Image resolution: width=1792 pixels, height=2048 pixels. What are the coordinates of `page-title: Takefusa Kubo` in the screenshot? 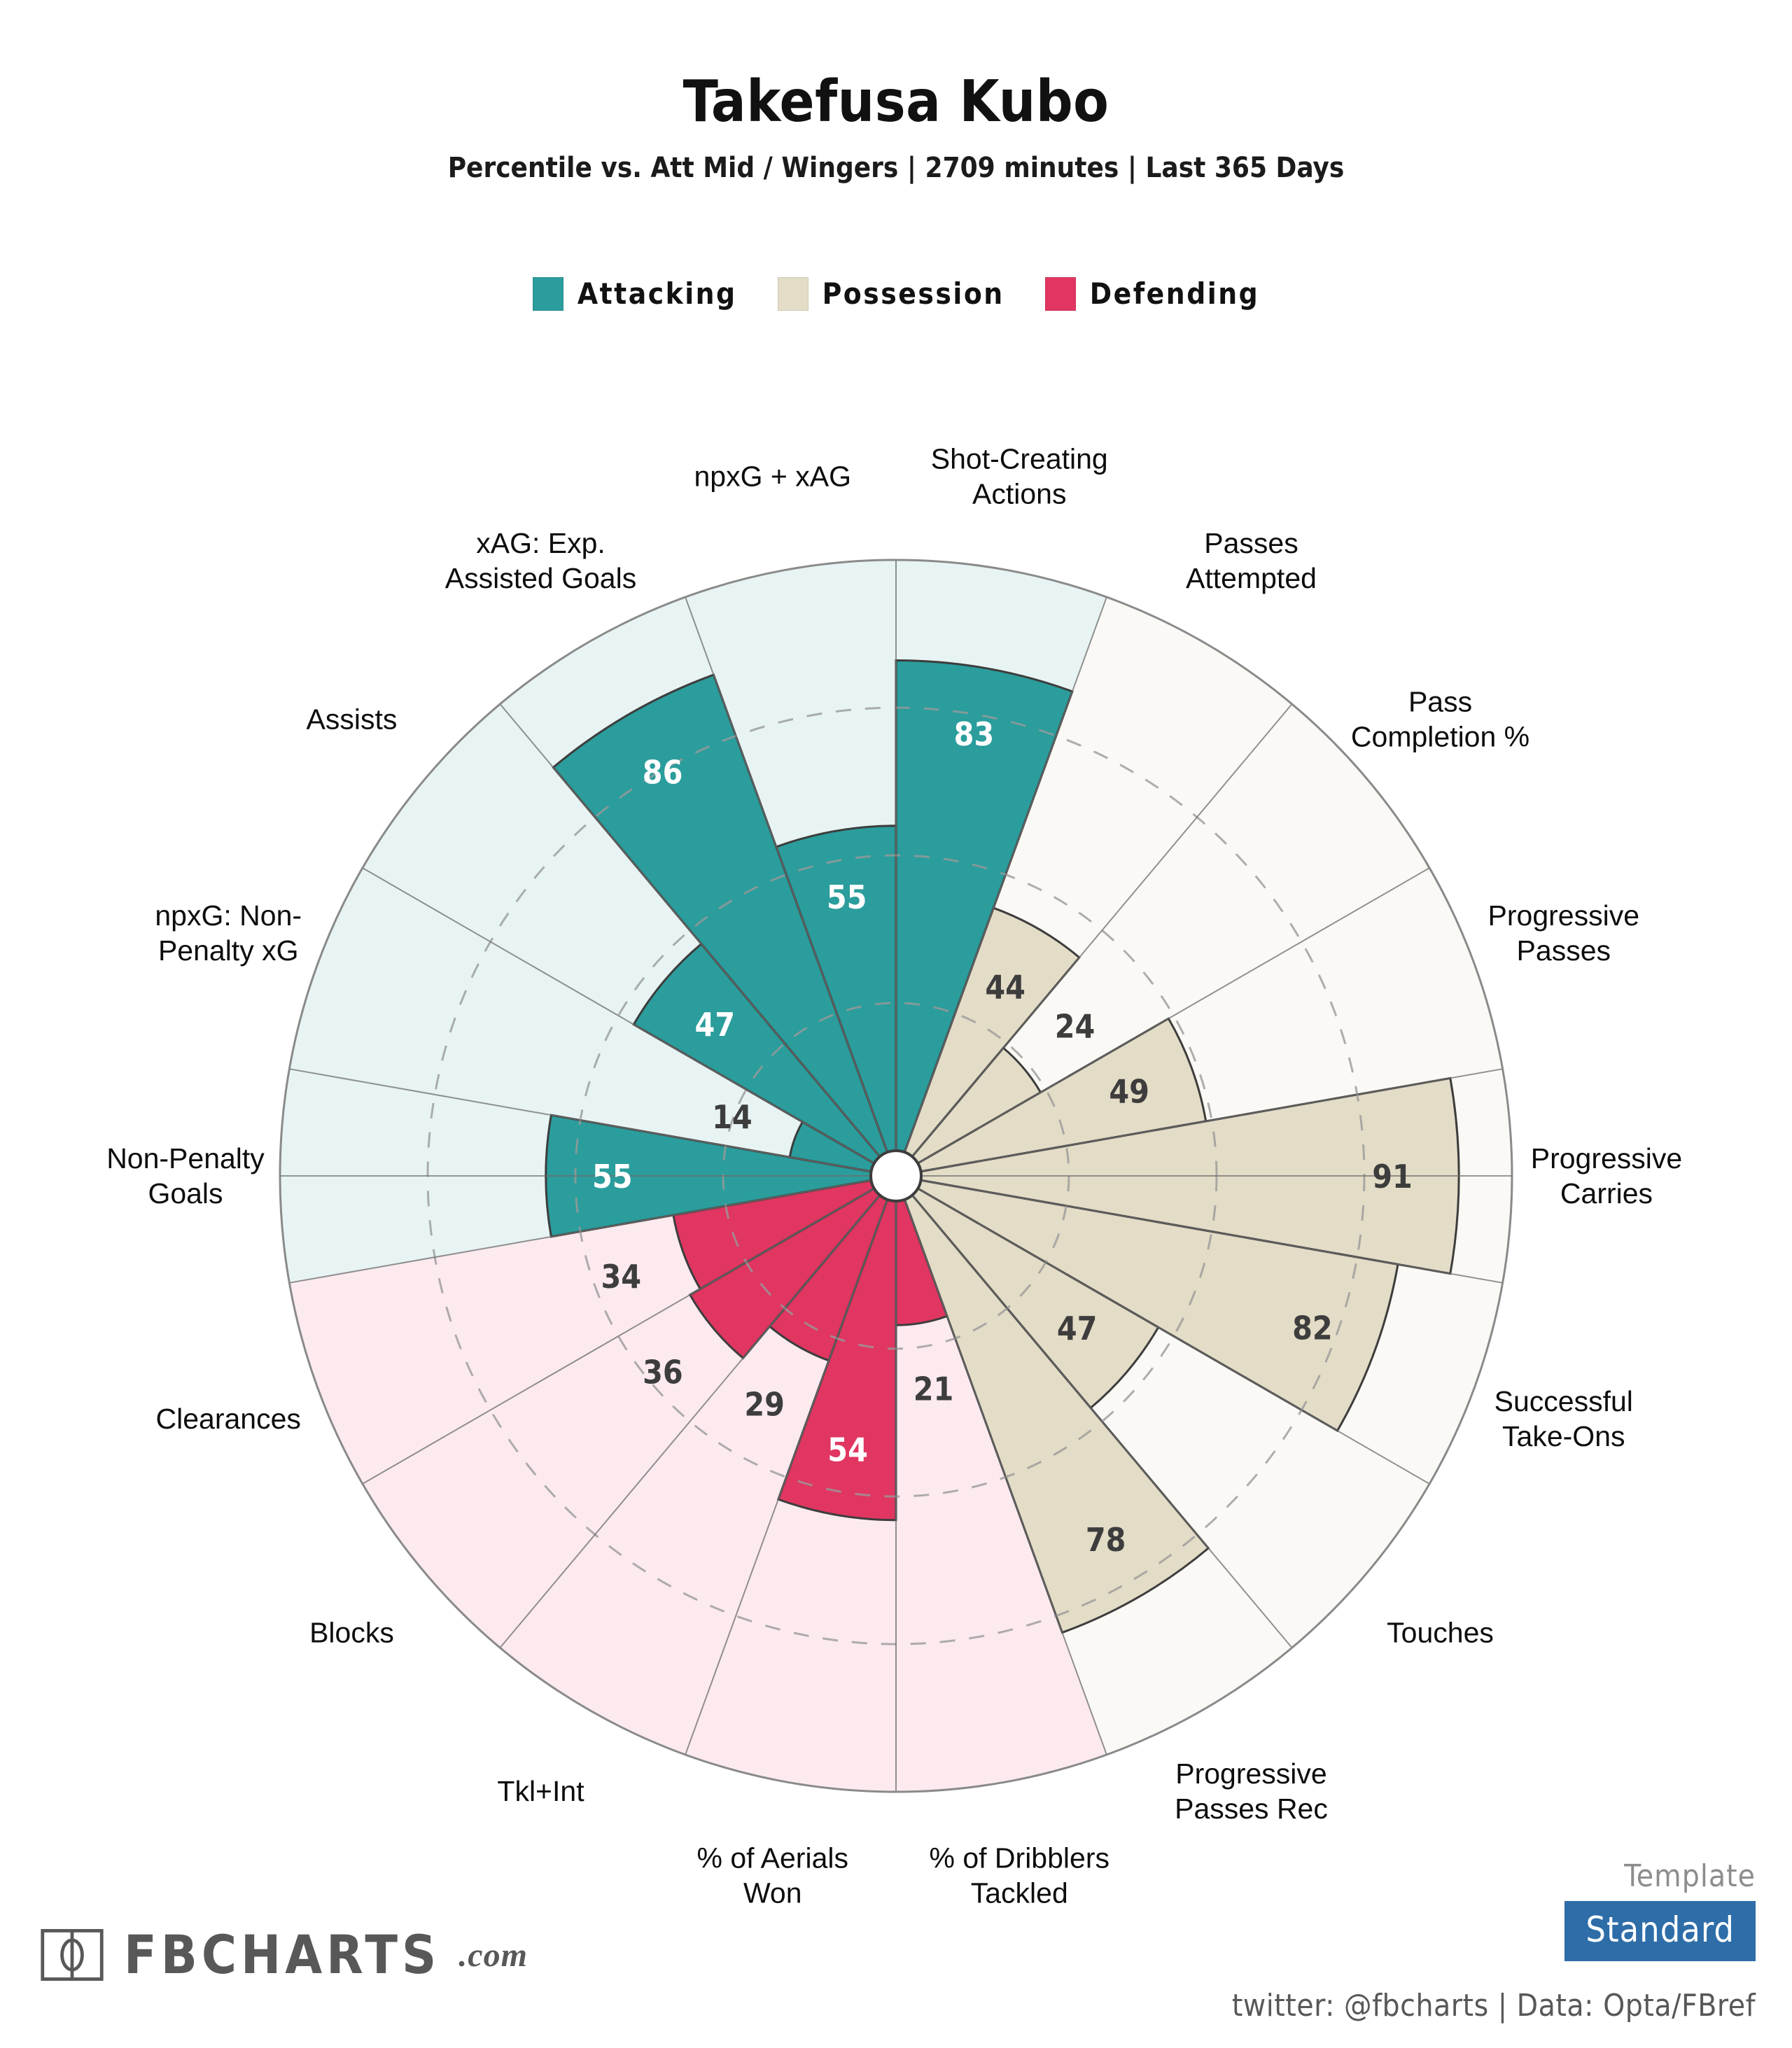 It's located at (896, 102).